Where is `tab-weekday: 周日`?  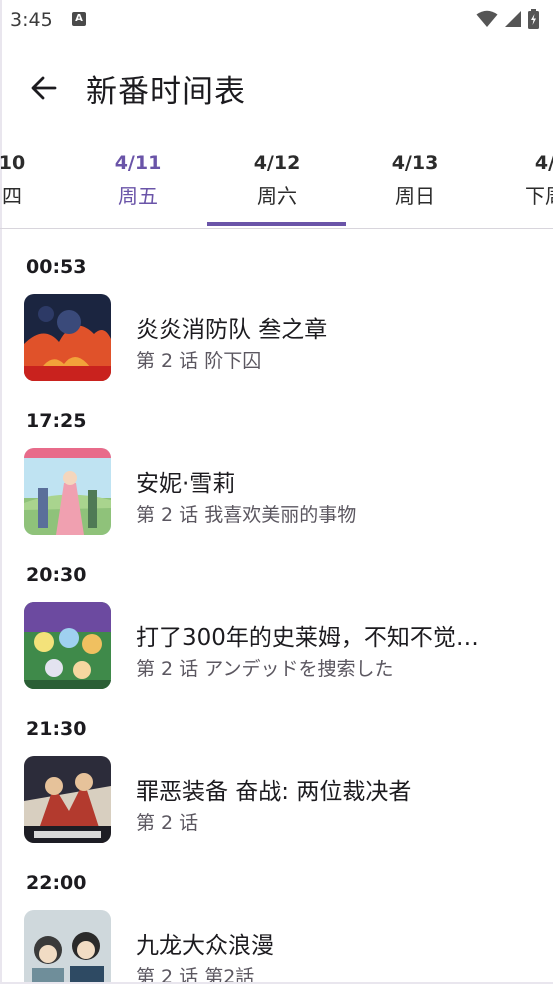 tab-weekday: 周日 is located at coordinates (415, 196).